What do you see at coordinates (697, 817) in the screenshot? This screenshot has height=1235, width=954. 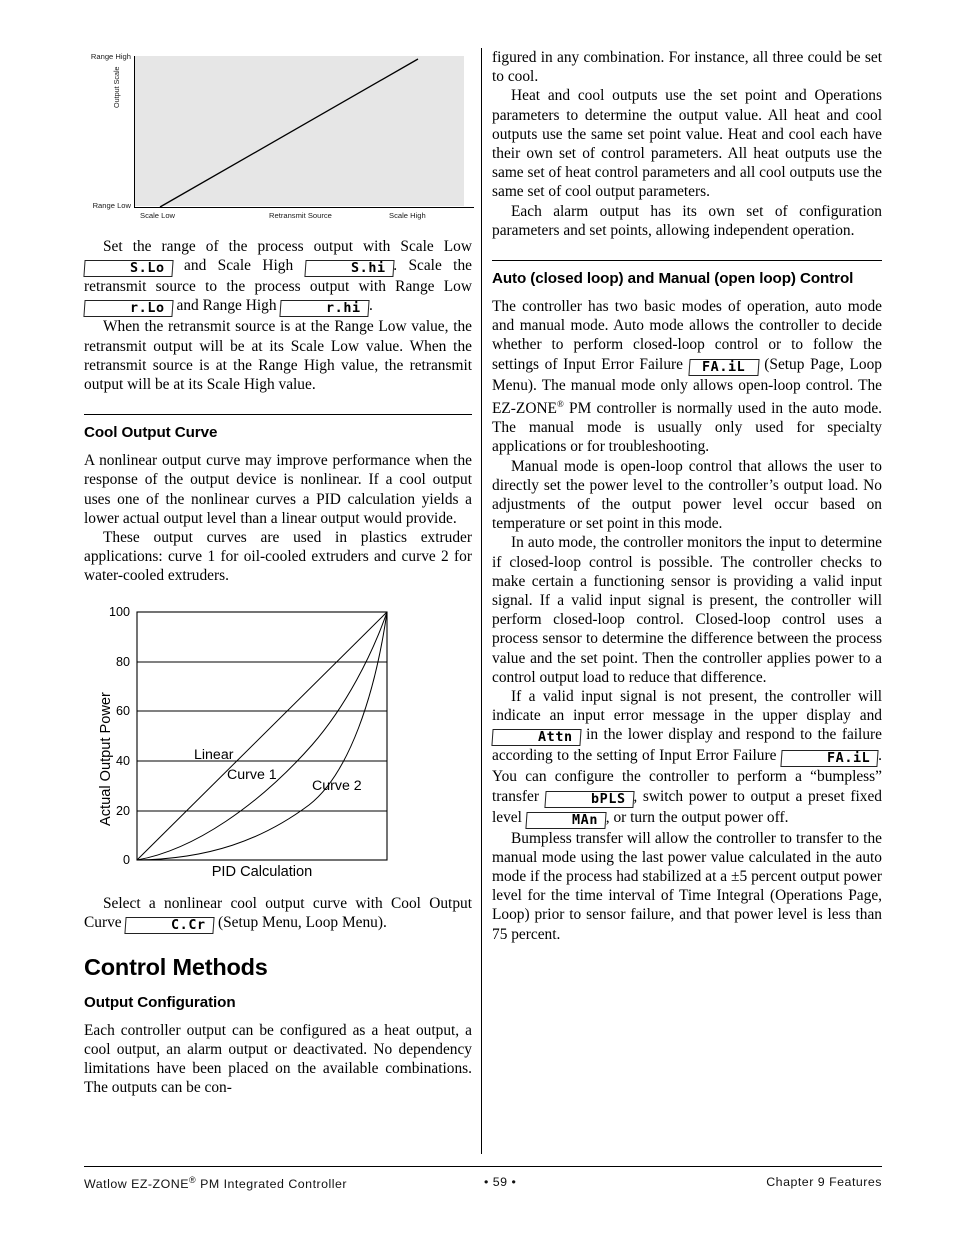 I see `invalid-text-5: , or turn the output power off.` at bounding box center [697, 817].